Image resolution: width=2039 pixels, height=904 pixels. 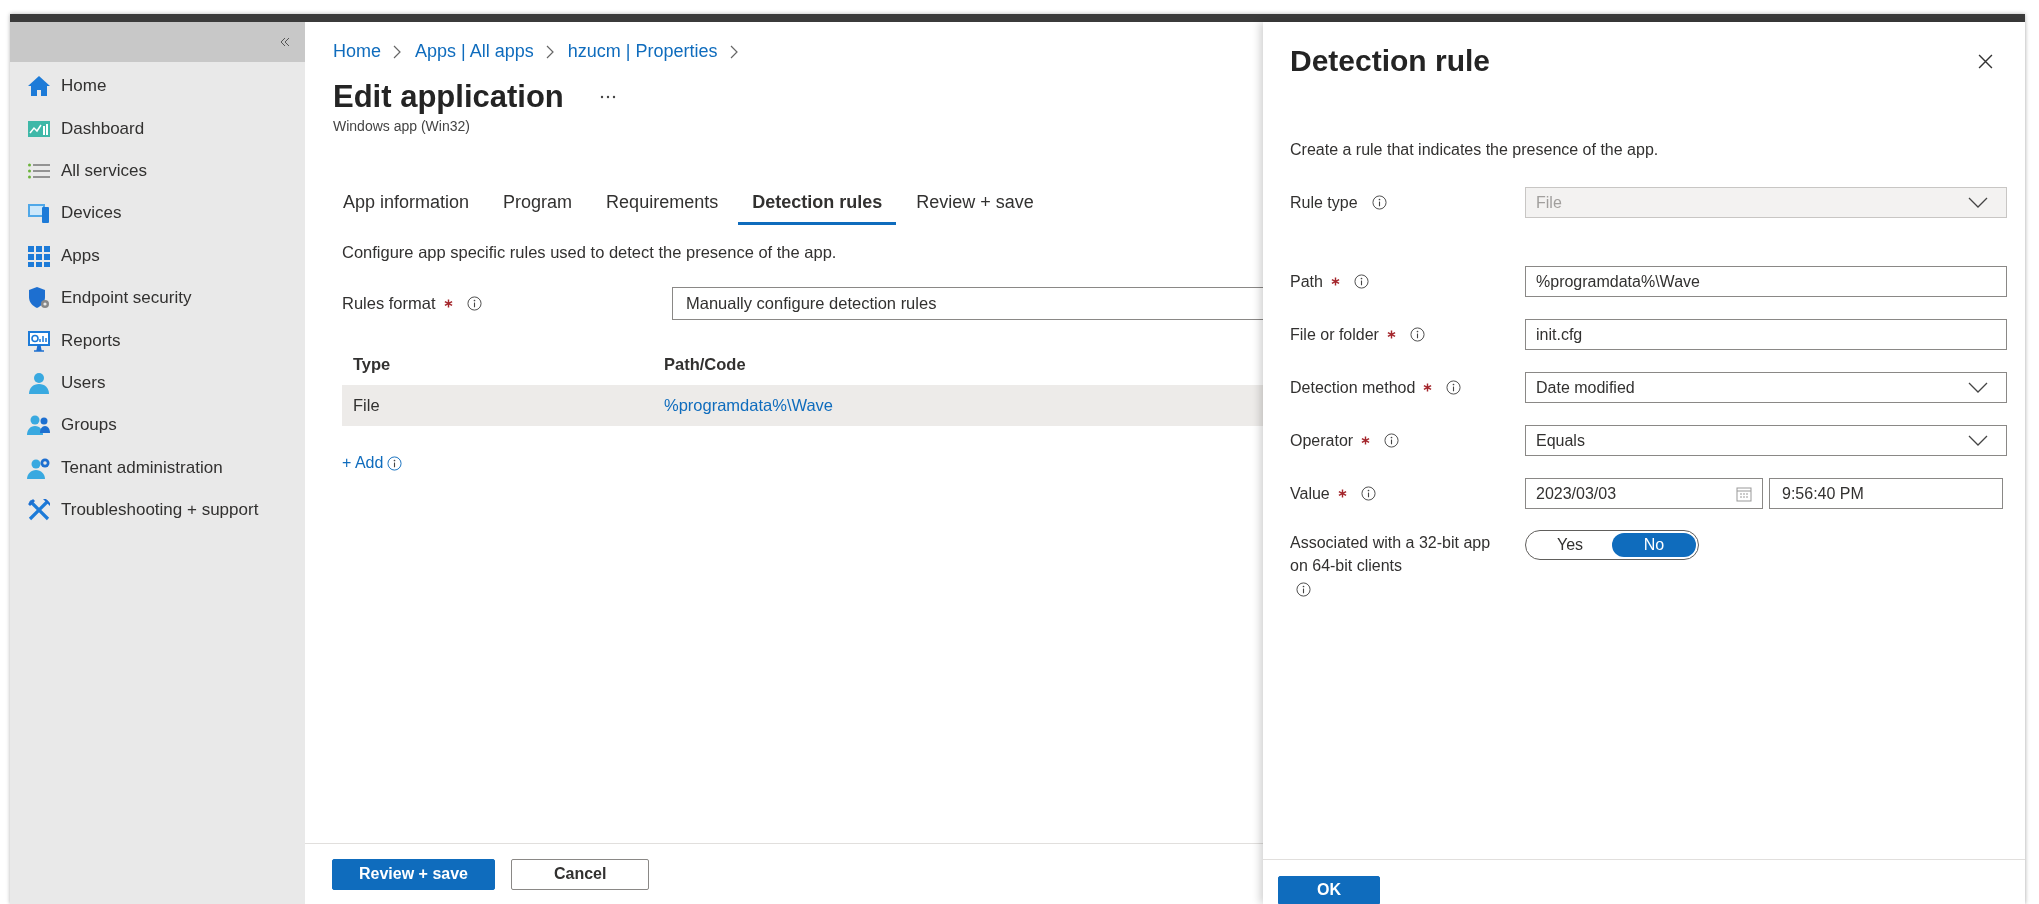 What do you see at coordinates (39, 382) in the screenshot?
I see `user-icon` at bounding box center [39, 382].